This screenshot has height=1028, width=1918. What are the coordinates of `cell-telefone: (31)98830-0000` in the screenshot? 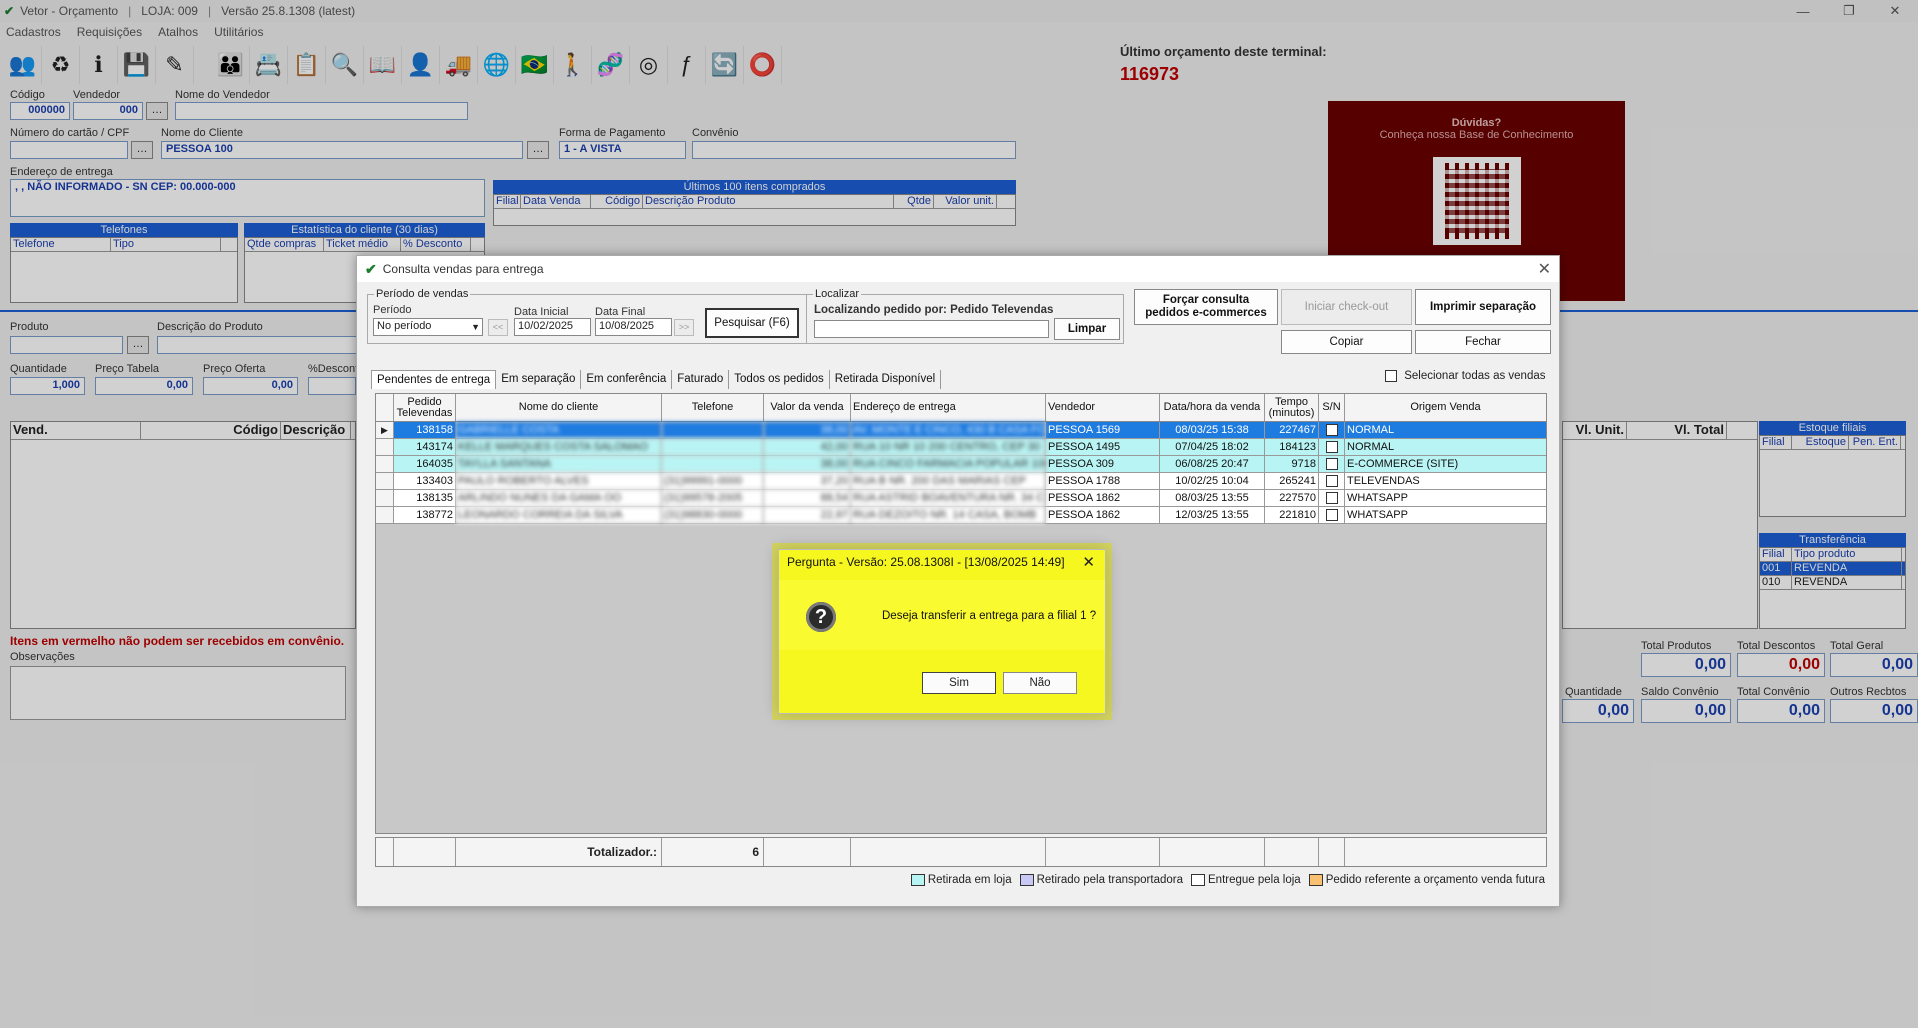 It's located at (713, 515).